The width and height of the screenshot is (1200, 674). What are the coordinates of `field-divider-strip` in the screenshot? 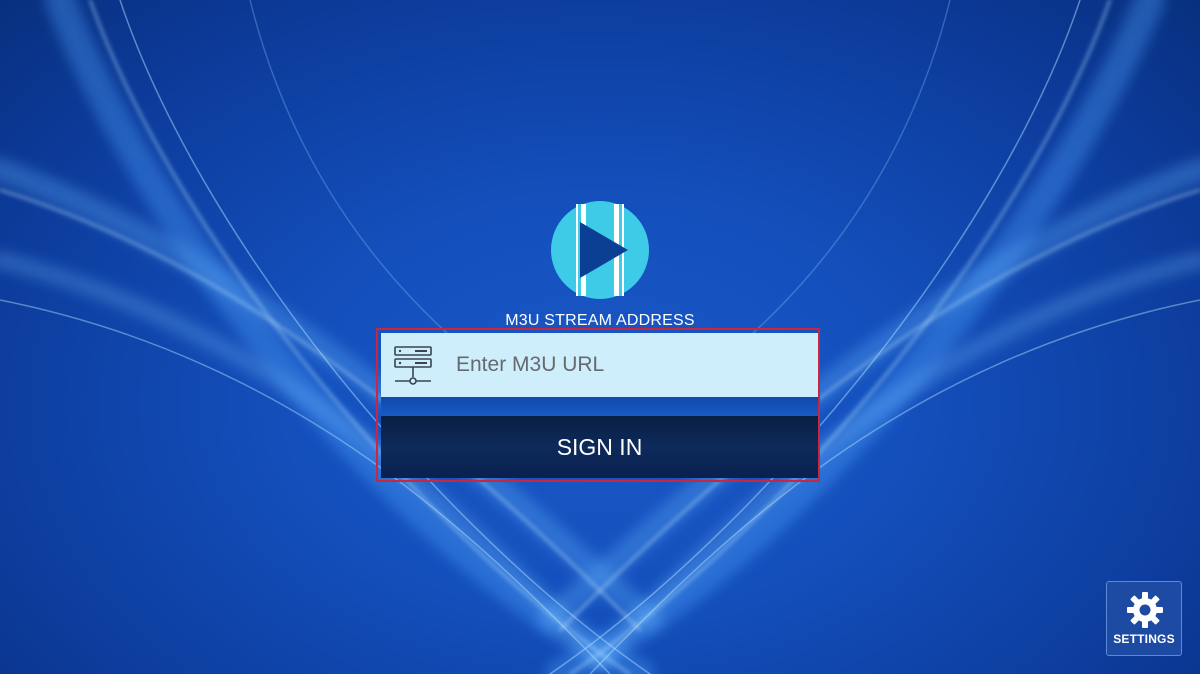 It's located at (599, 407).